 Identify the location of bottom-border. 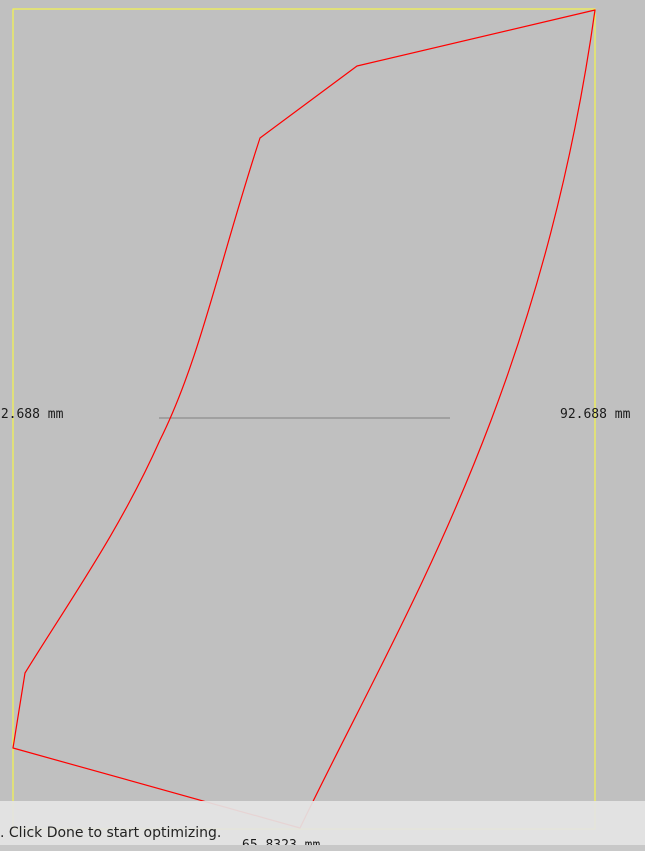
(322, 848).